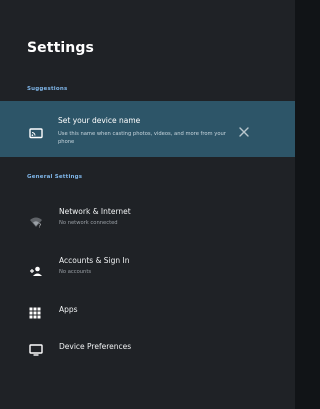 Image resolution: width=320 pixels, height=409 pixels. What do you see at coordinates (36, 133) in the screenshot?
I see `cast-icon` at bounding box center [36, 133].